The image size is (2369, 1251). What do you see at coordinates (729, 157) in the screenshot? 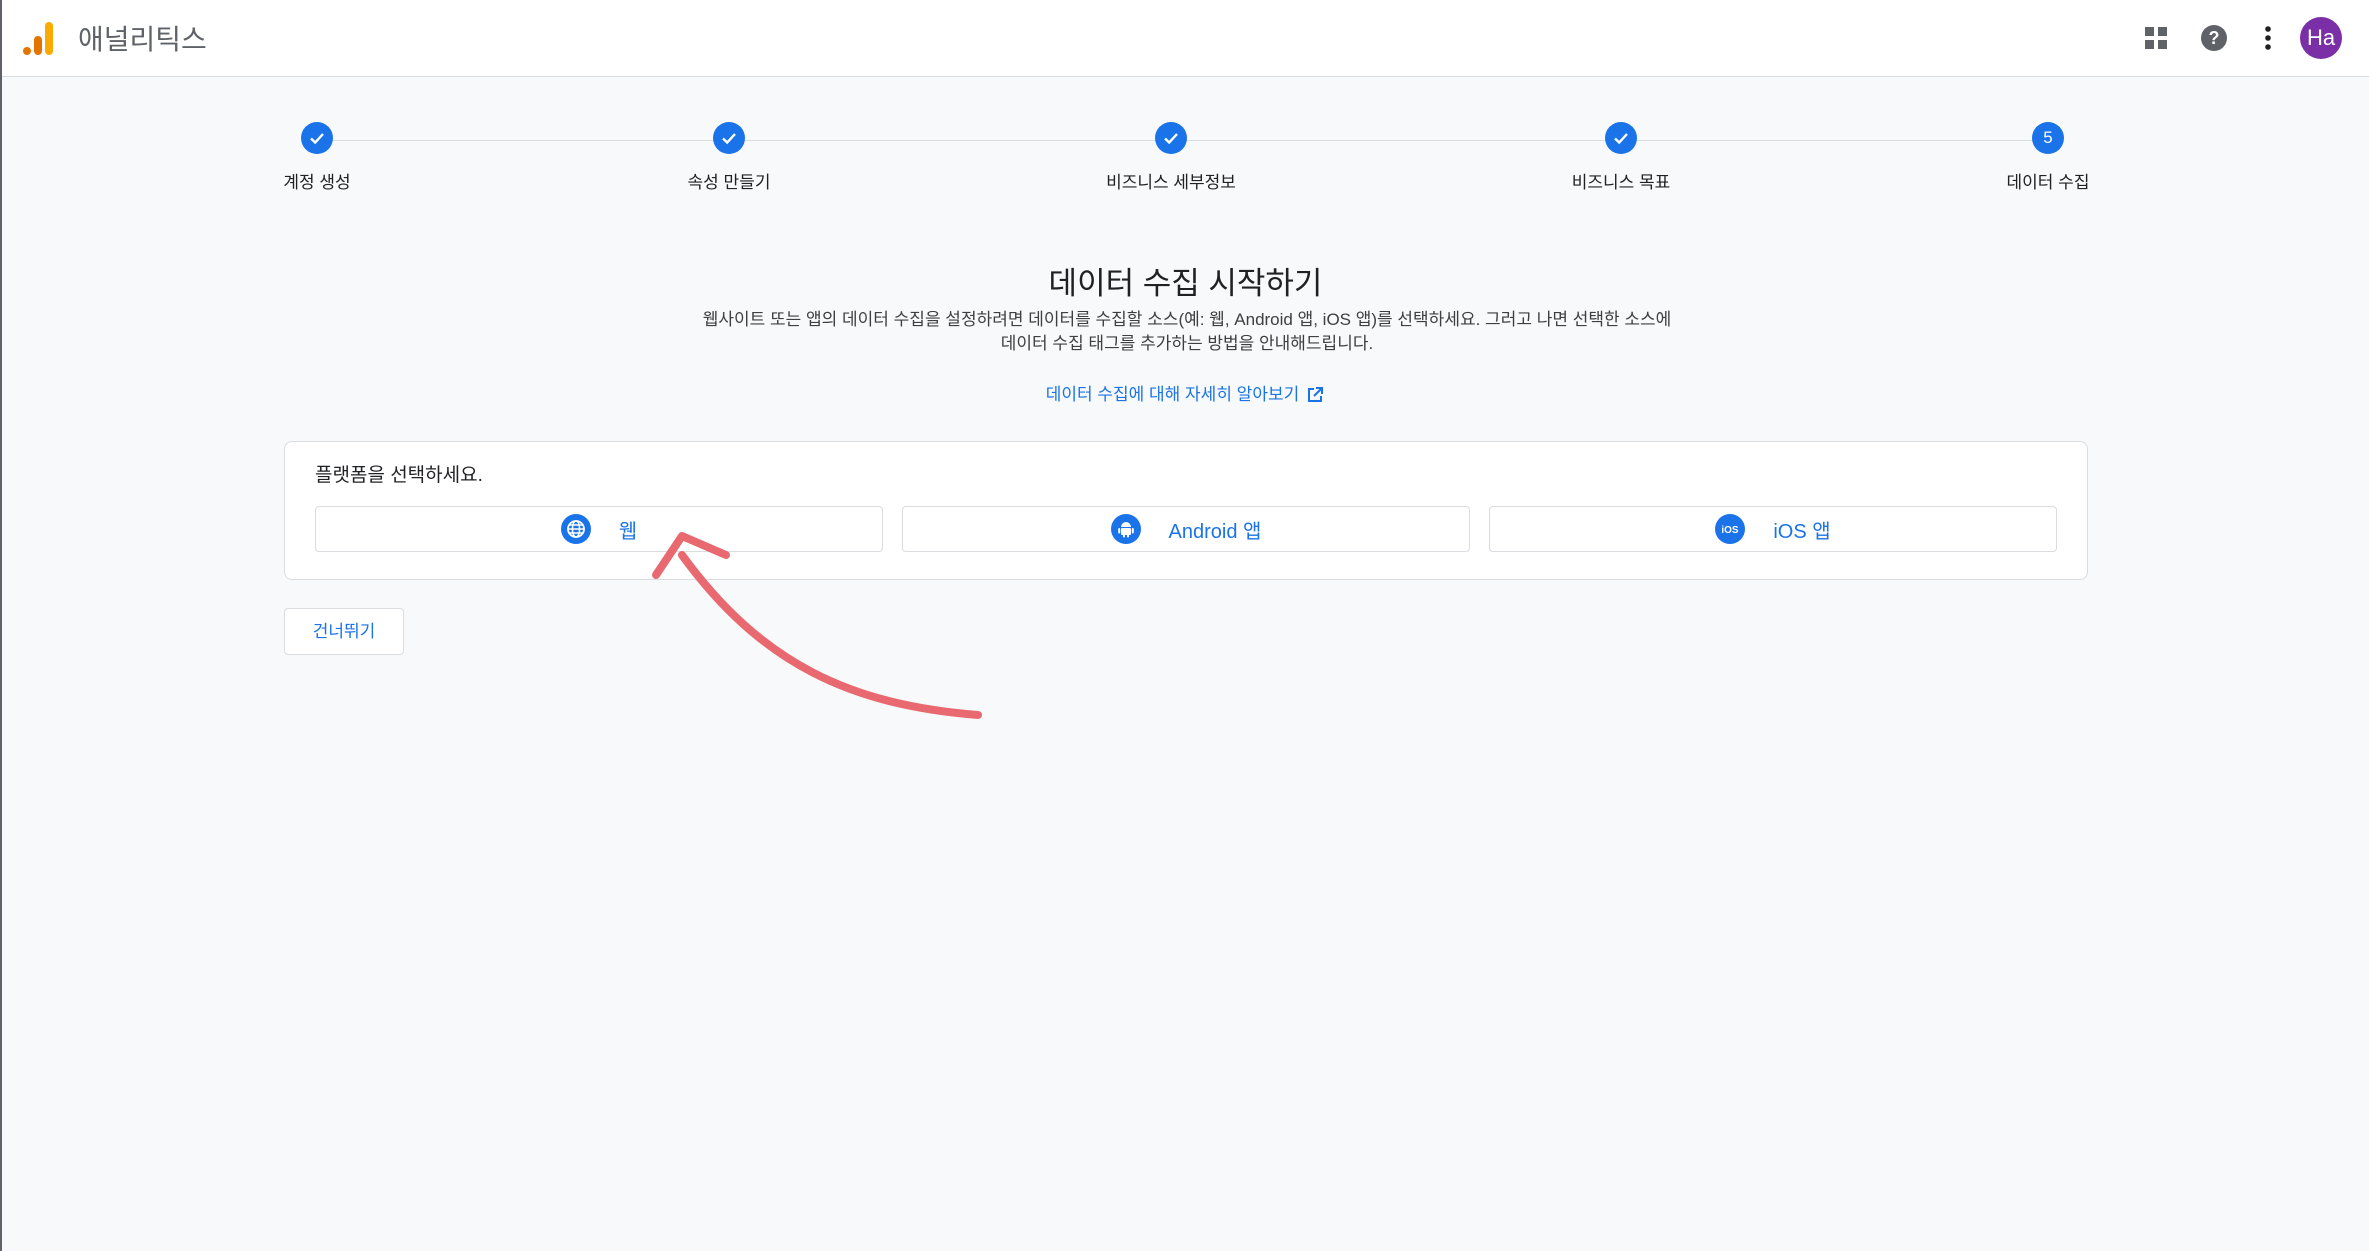
I see `step-create-property: 속성 만들기` at bounding box center [729, 157].